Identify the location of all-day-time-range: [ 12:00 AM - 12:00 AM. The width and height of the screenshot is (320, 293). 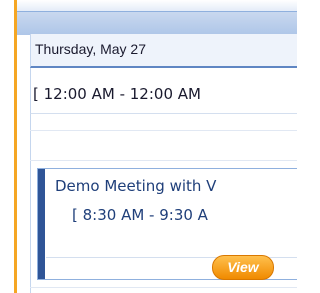
(117, 94).